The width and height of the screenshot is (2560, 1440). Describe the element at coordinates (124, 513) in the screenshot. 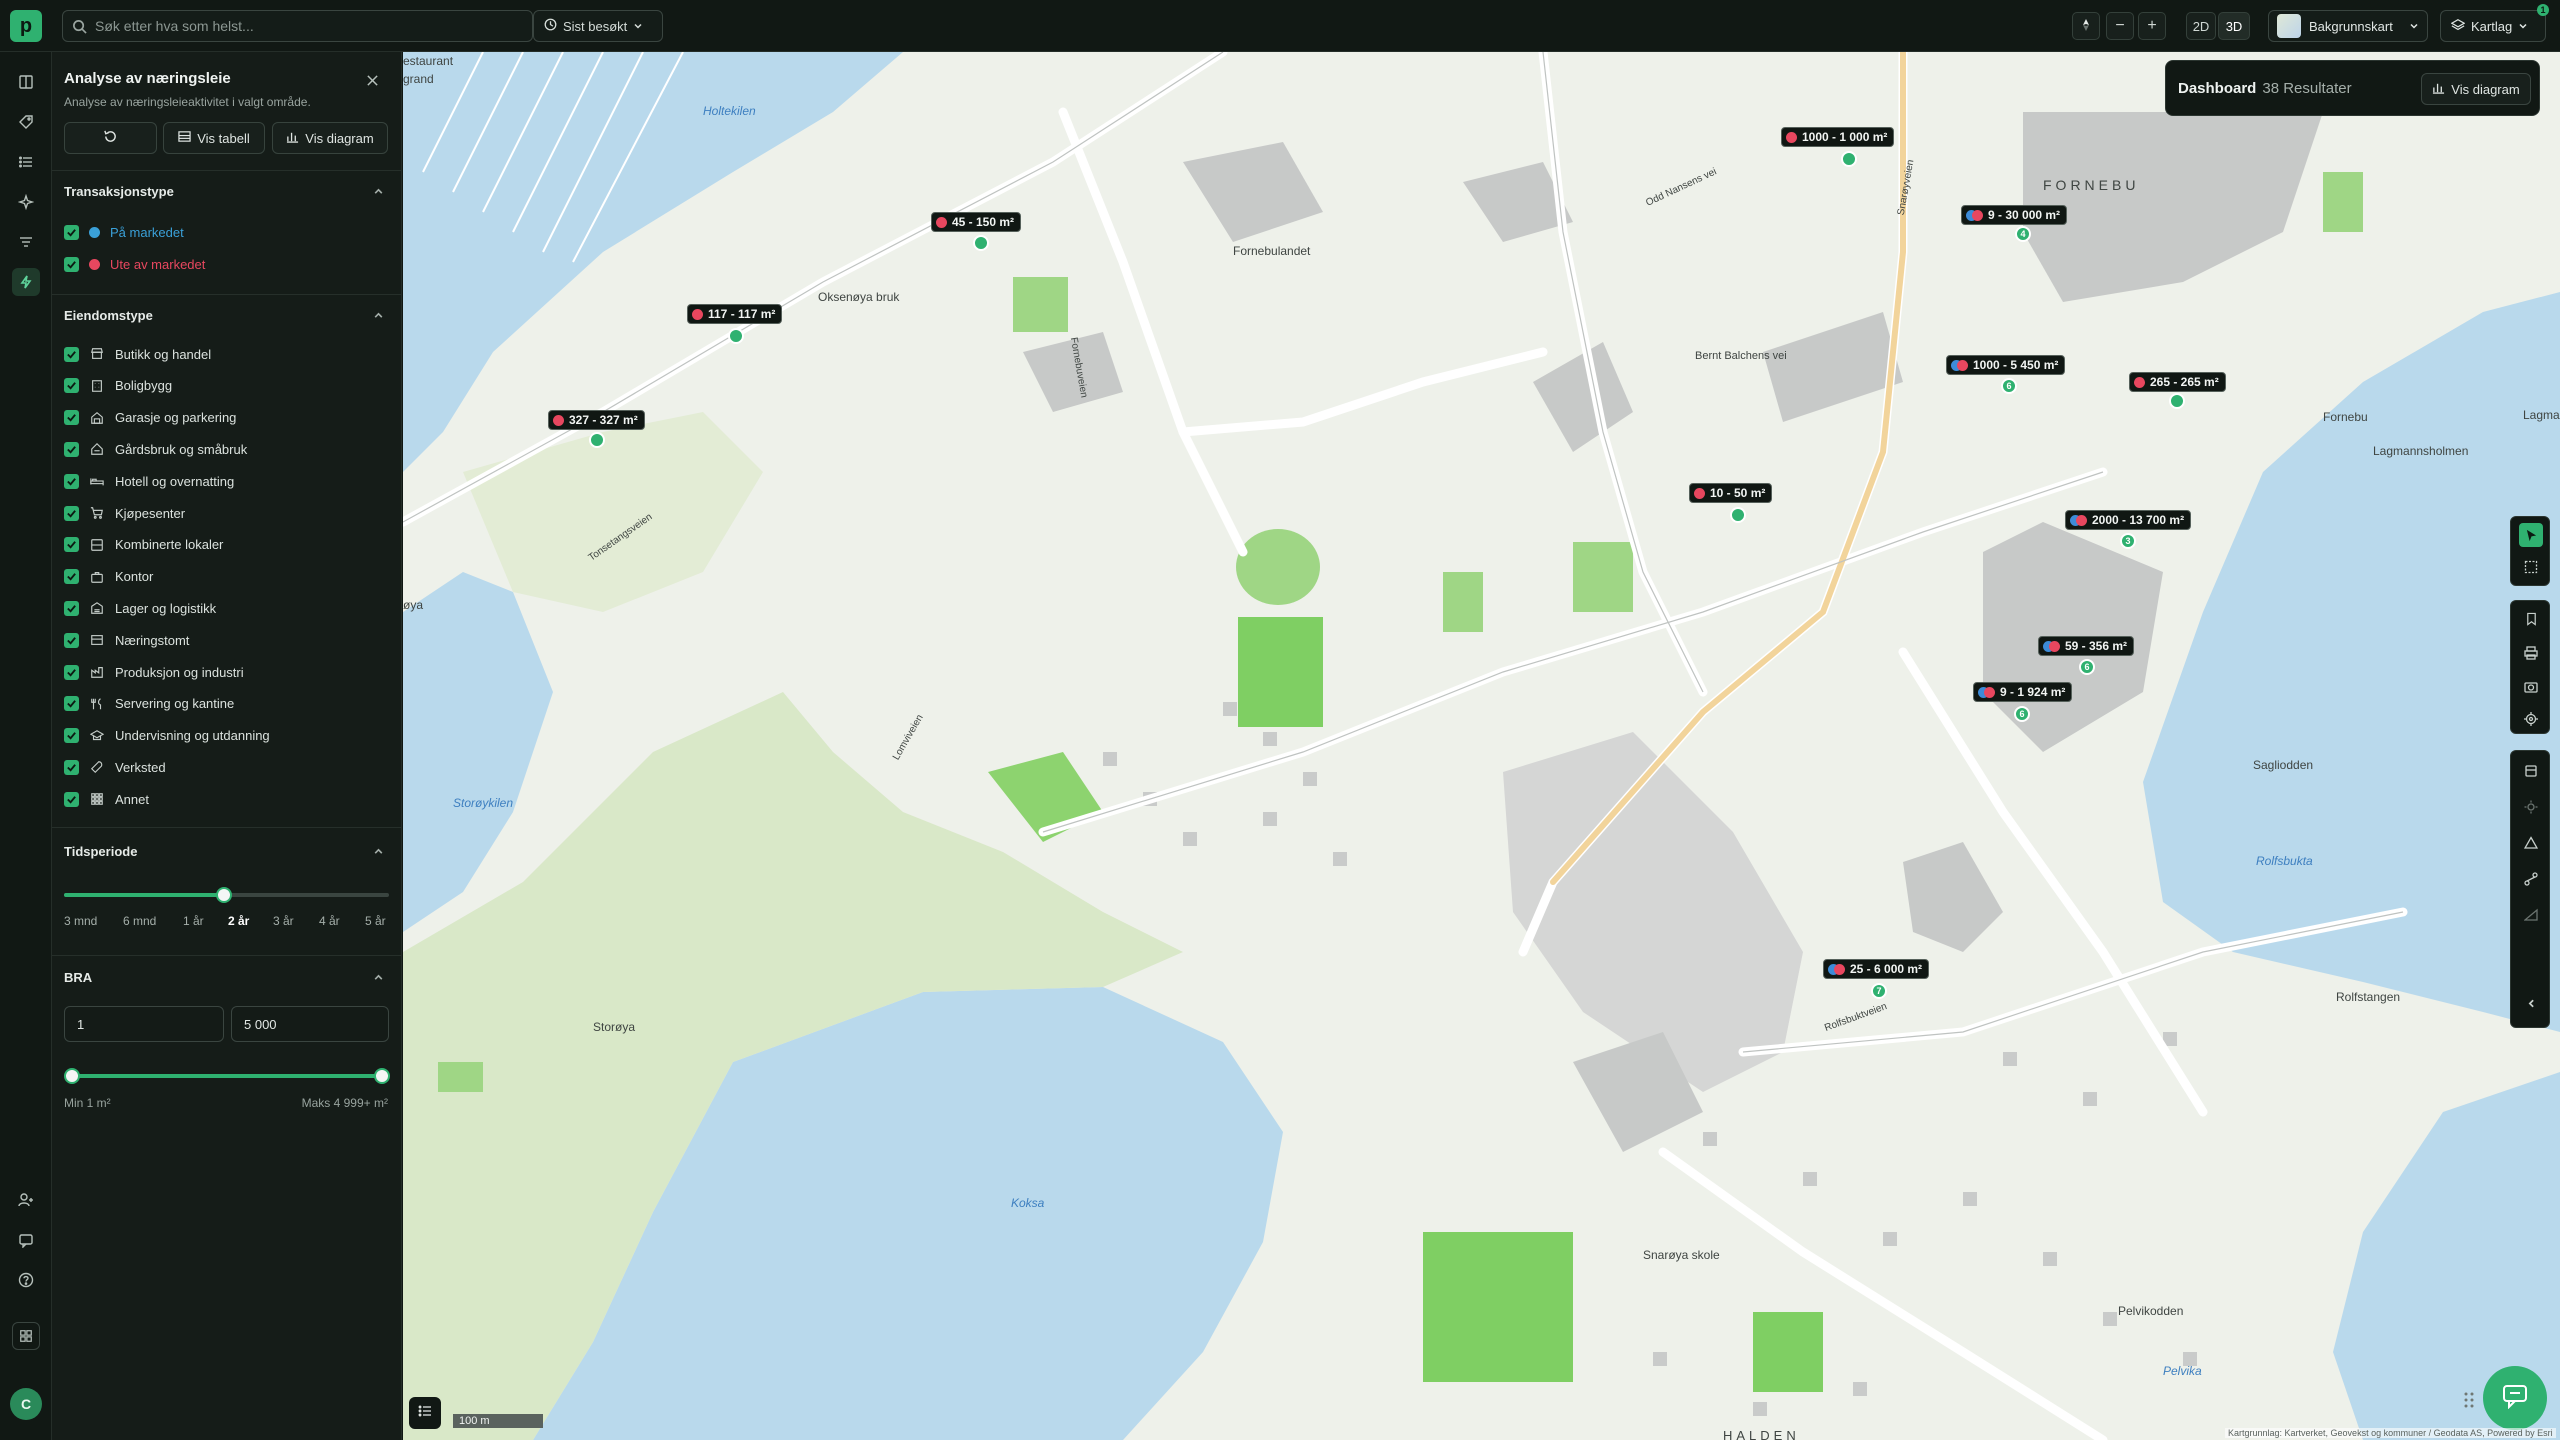

I see `property-option: Kjøpesenter` at that location.